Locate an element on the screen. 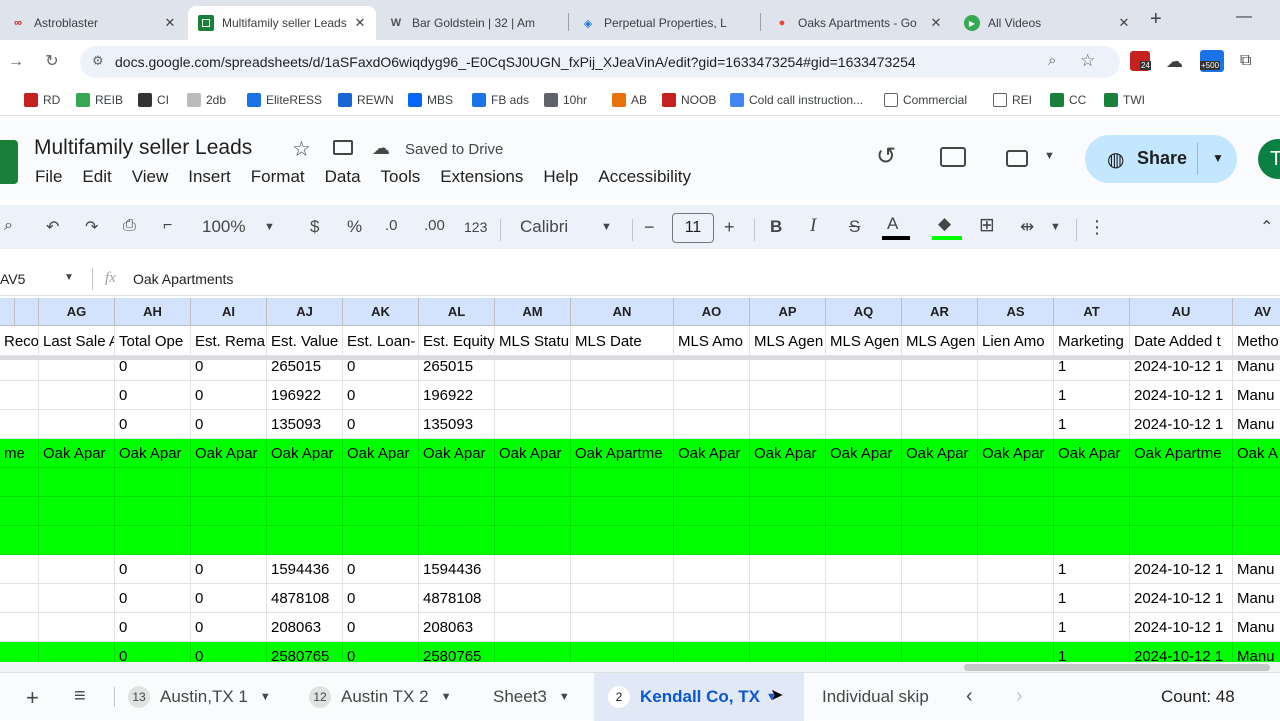  menu-edit: Edit is located at coordinates (96, 177).